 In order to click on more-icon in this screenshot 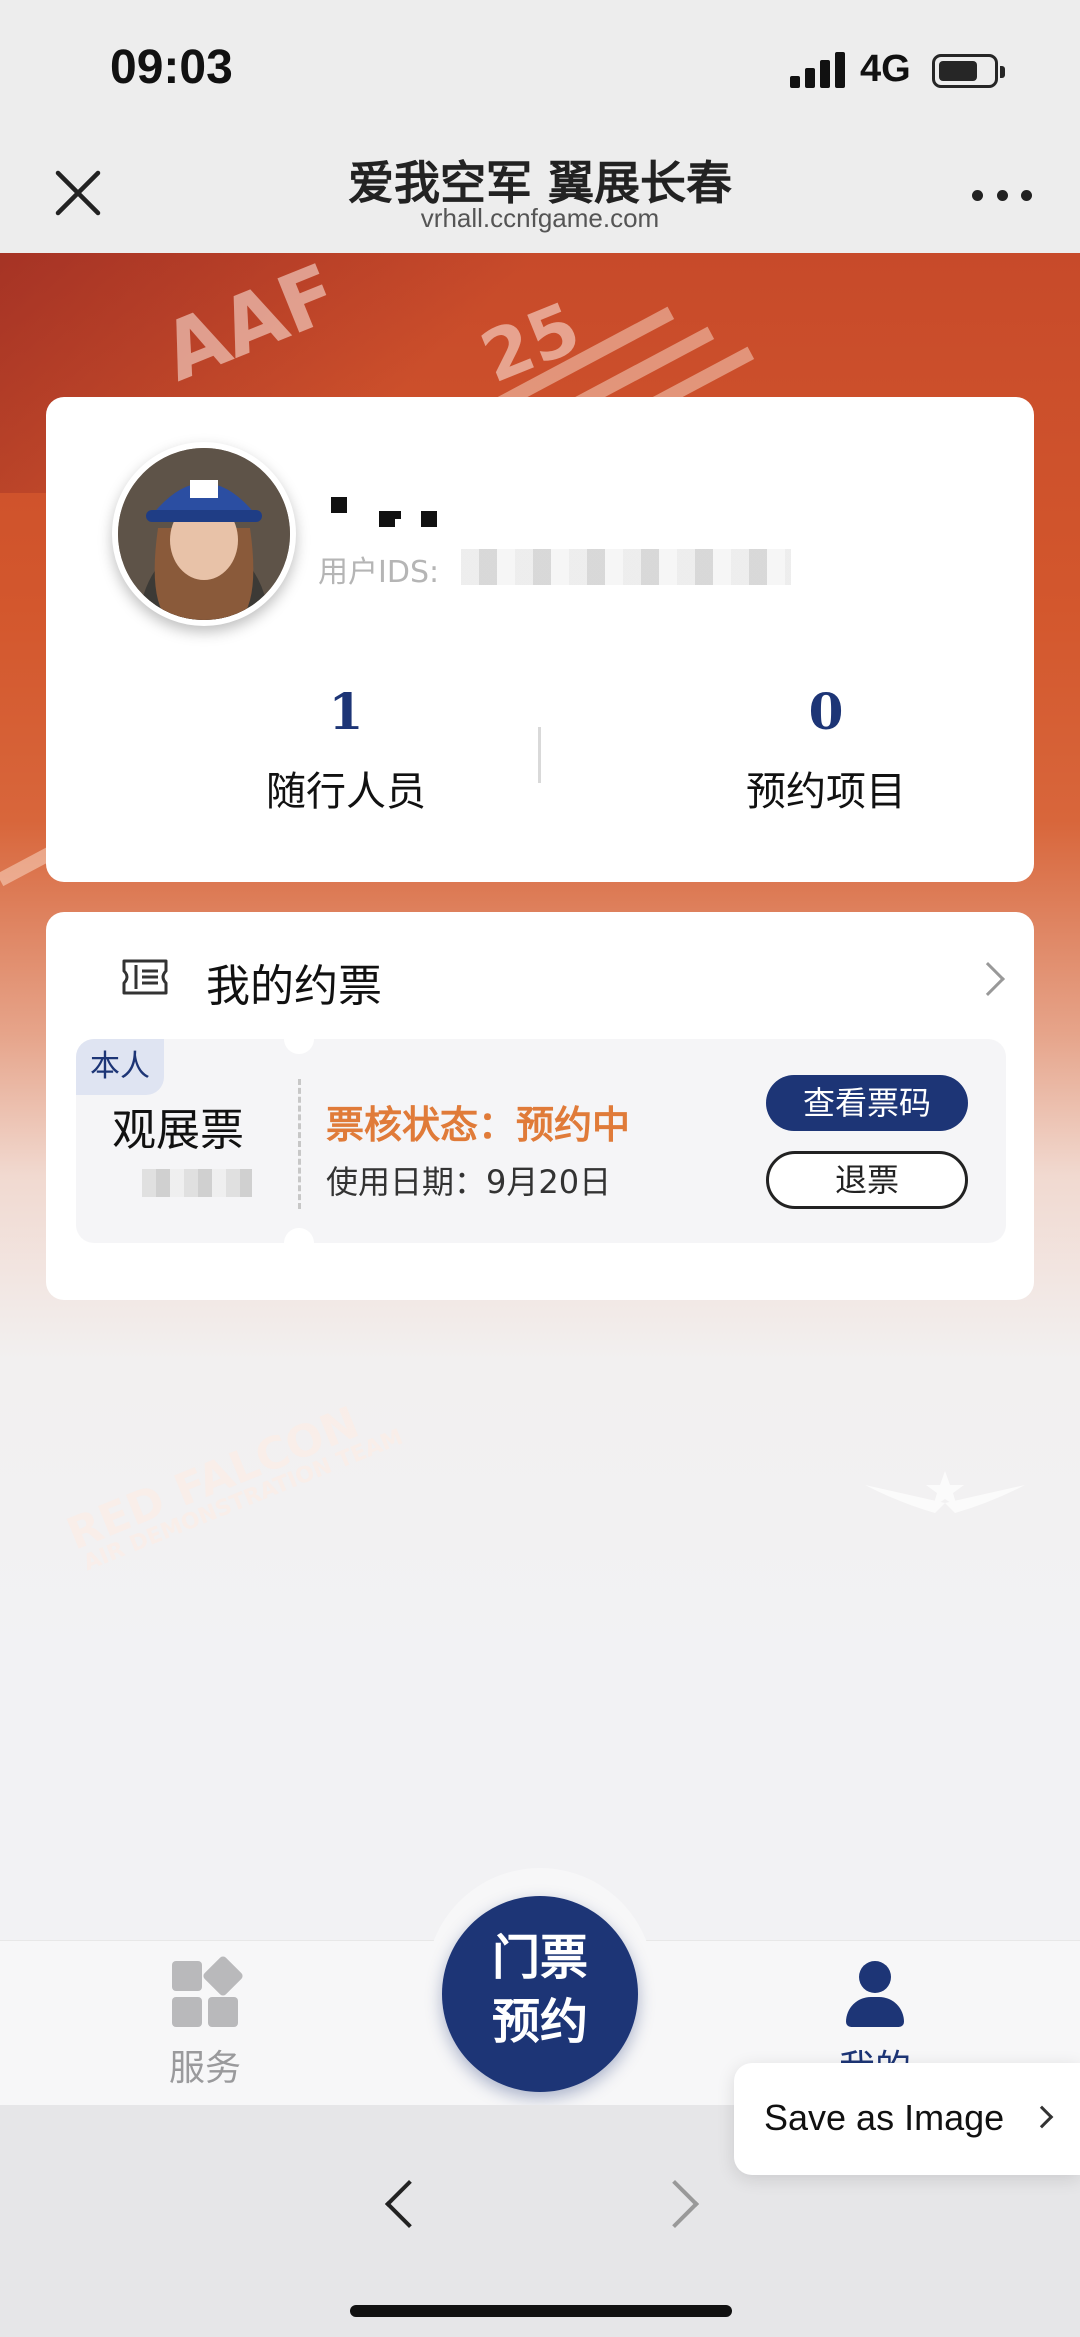, I will do `click(1002, 195)`.